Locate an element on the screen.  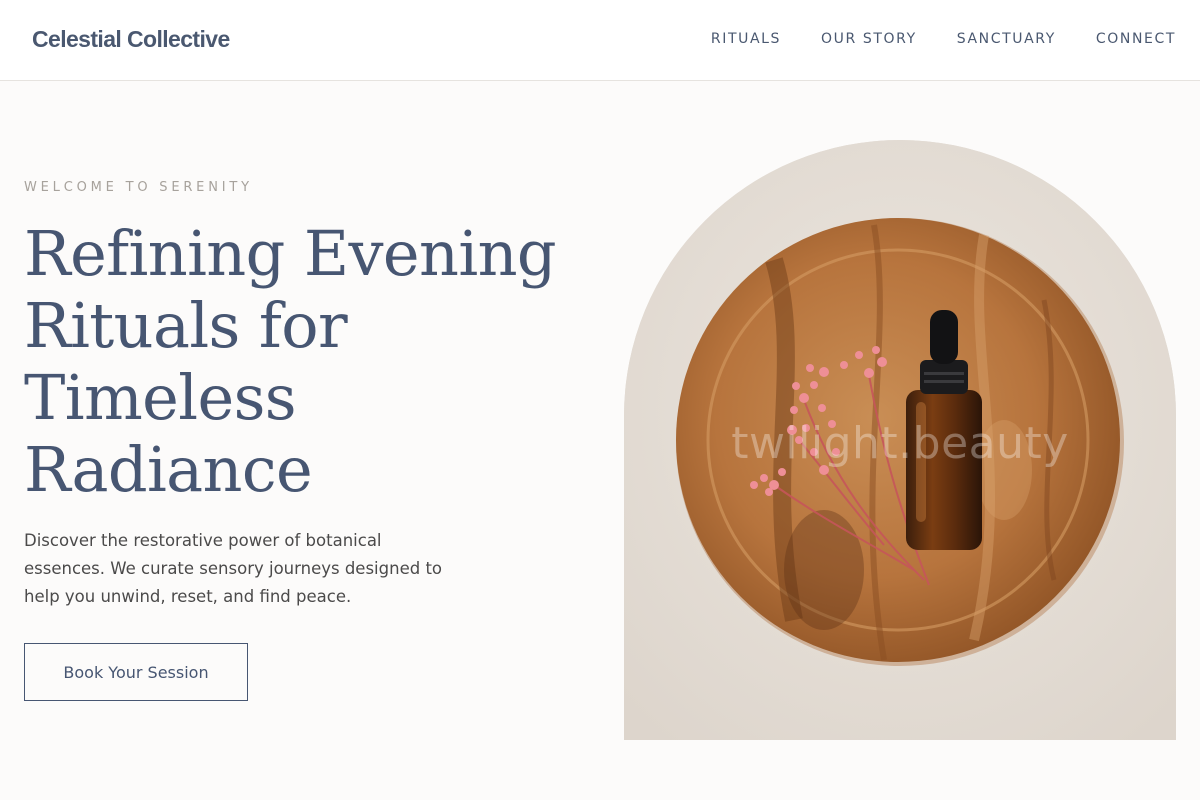
headline-line: Rituals for is located at coordinates (186, 325).